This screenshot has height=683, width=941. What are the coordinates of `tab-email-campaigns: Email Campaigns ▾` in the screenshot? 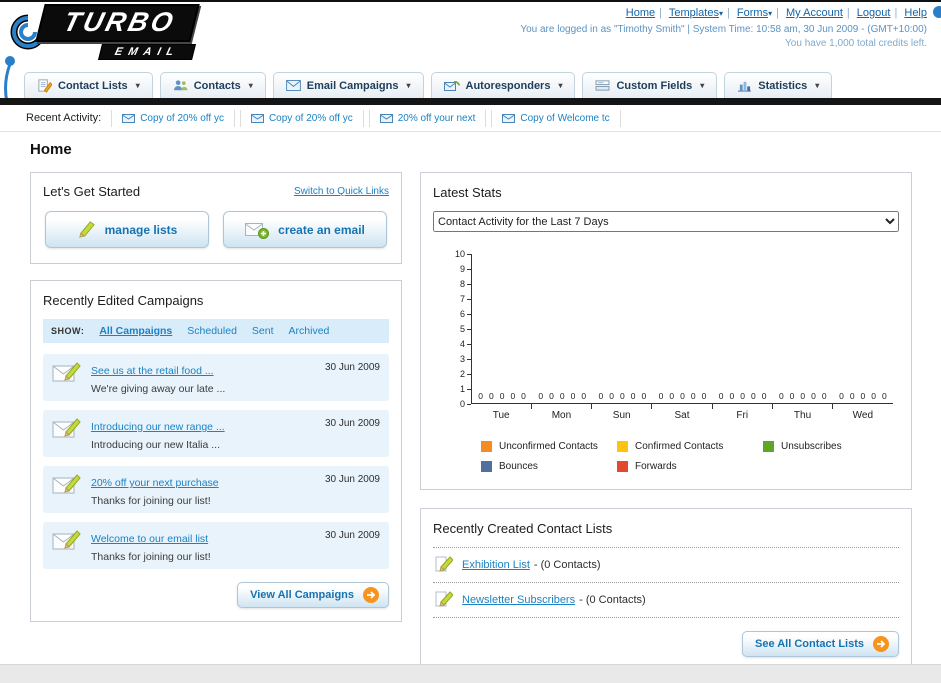 It's located at (348, 85).